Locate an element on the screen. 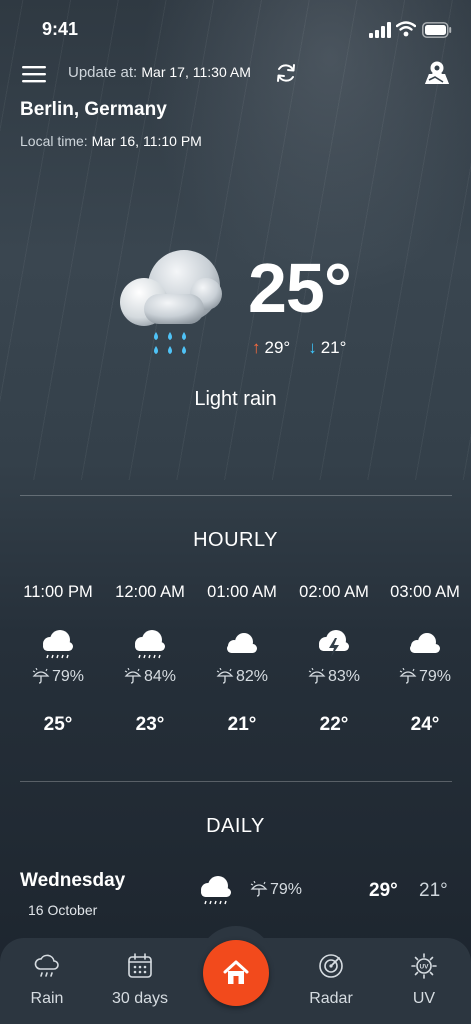  daily-row: Wednesday 16 October 79% 29° 21° is located at coordinates (235, 896).